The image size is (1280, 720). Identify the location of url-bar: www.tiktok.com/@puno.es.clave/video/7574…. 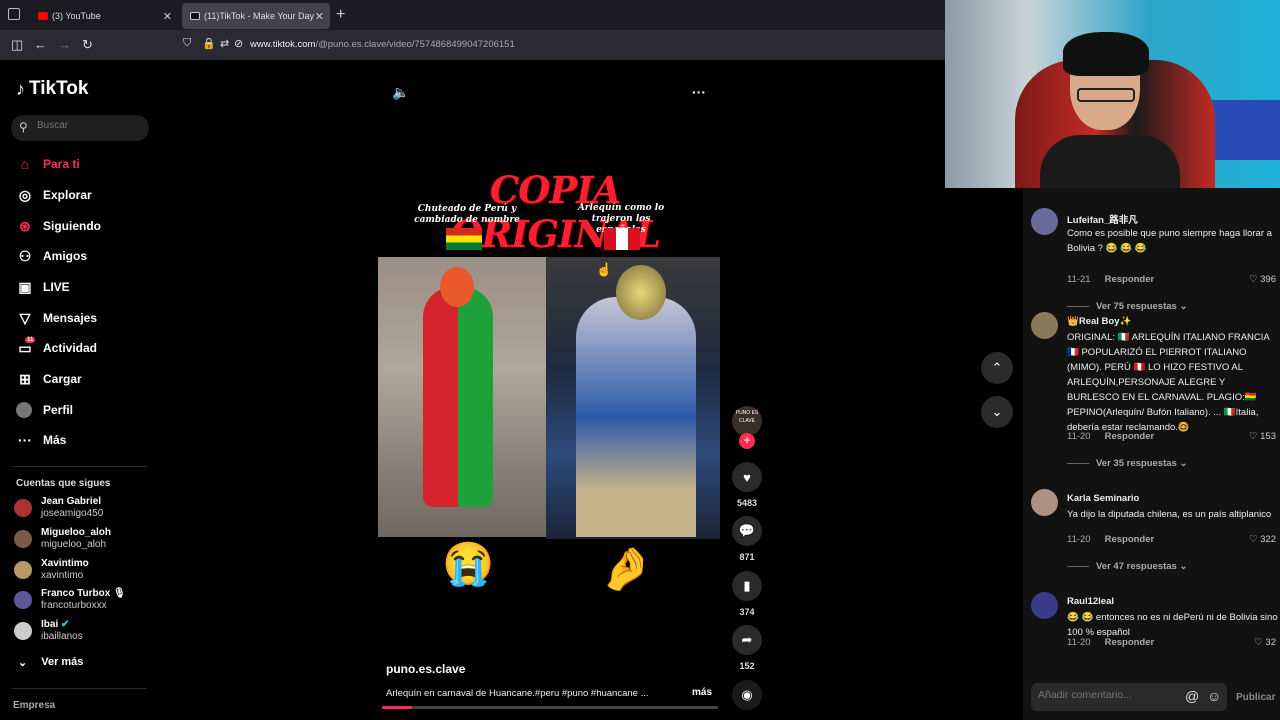
(382, 44).